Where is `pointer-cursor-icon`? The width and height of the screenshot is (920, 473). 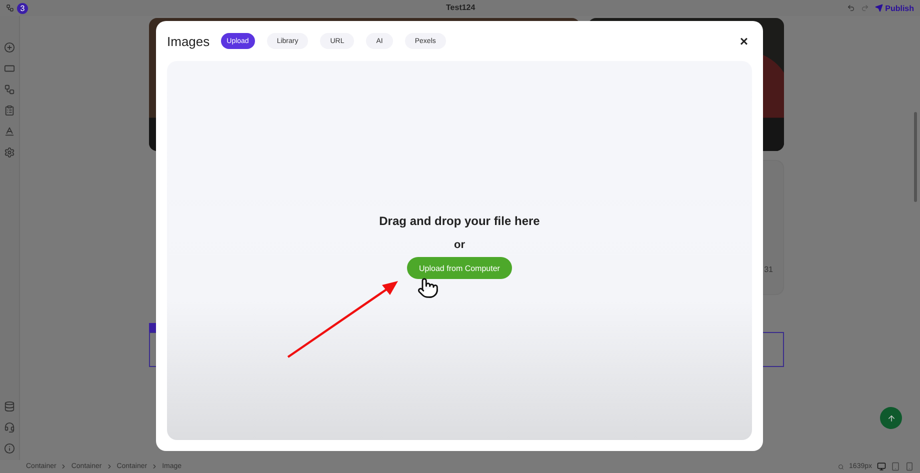 pointer-cursor-icon is located at coordinates (428, 288).